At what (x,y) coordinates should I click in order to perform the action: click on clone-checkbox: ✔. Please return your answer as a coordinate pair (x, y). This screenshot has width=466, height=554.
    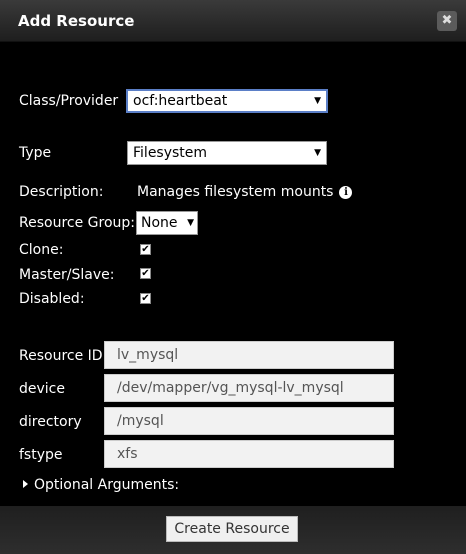
    Looking at the image, I should click on (145, 249).